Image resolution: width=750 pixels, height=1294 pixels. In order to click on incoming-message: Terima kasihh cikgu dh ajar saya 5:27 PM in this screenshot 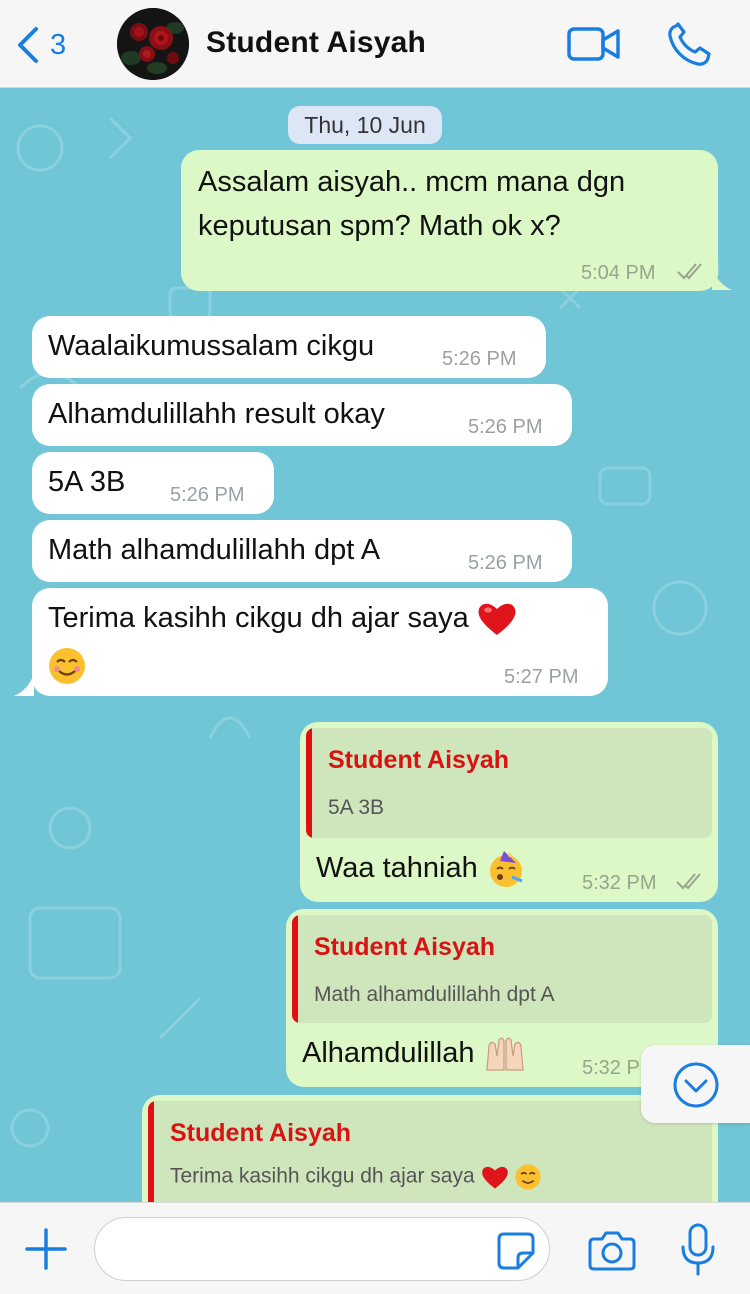, I will do `click(320, 642)`.